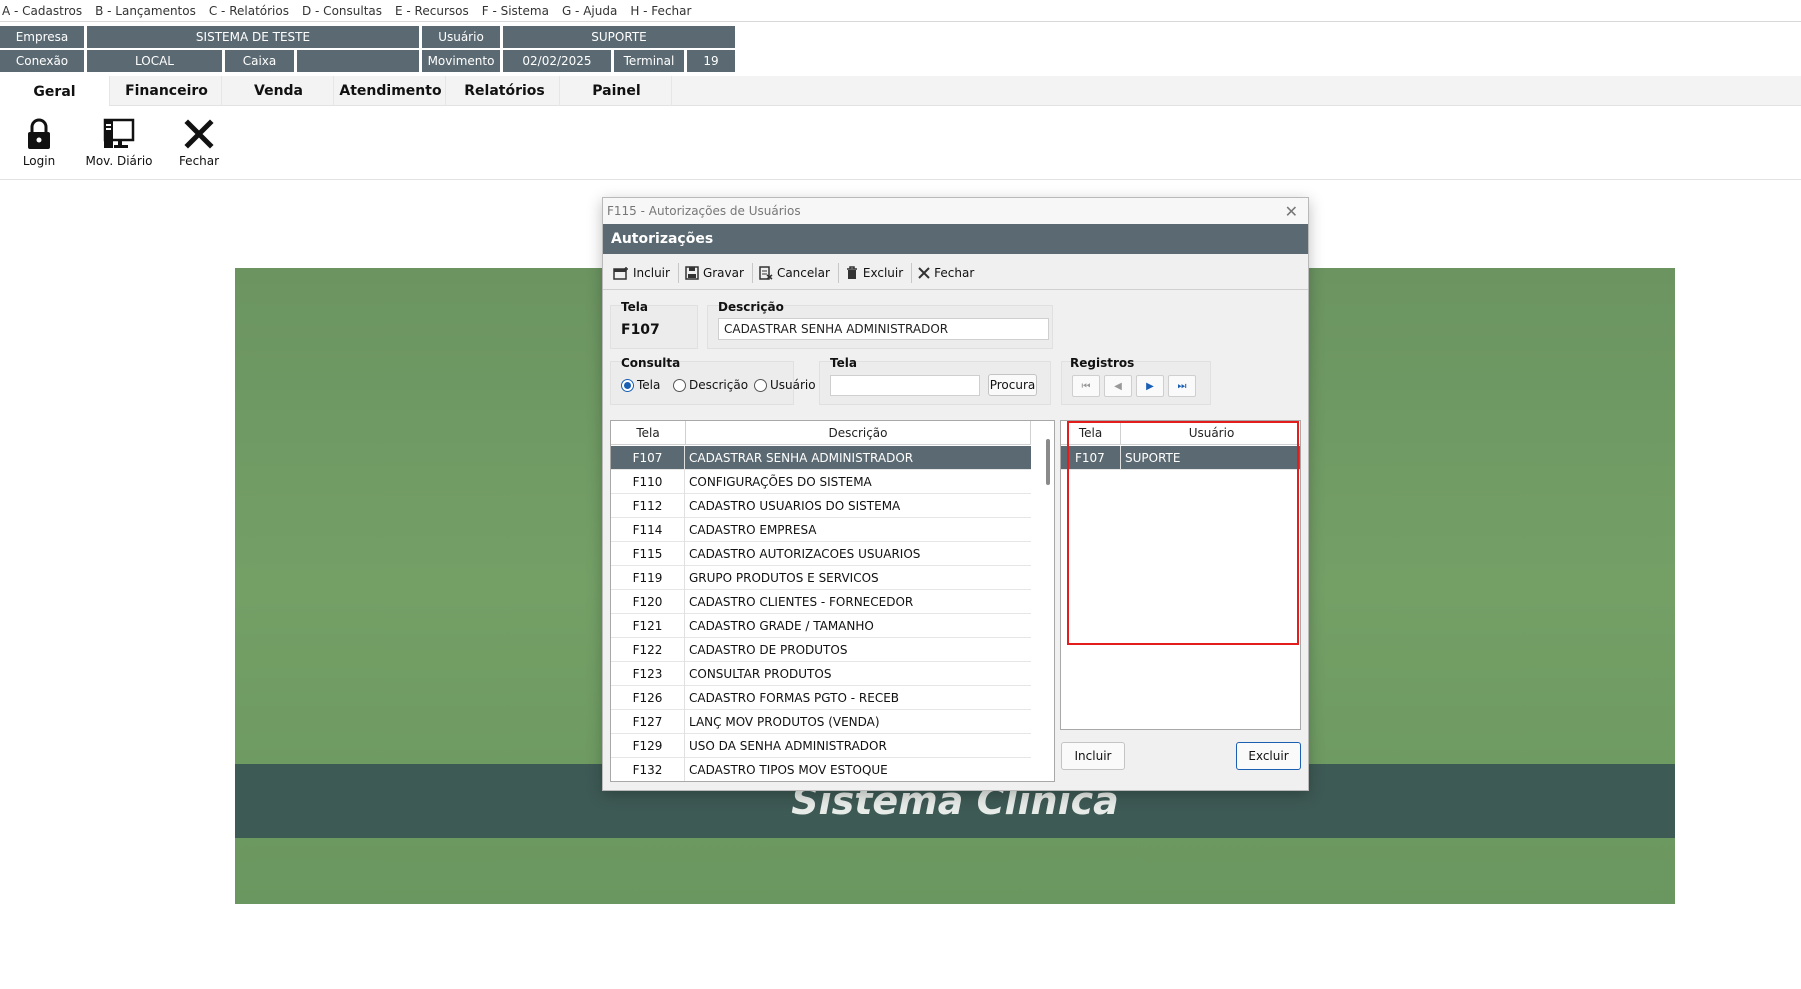  I want to click on usuario-label: Usuário, so click(461, 37).